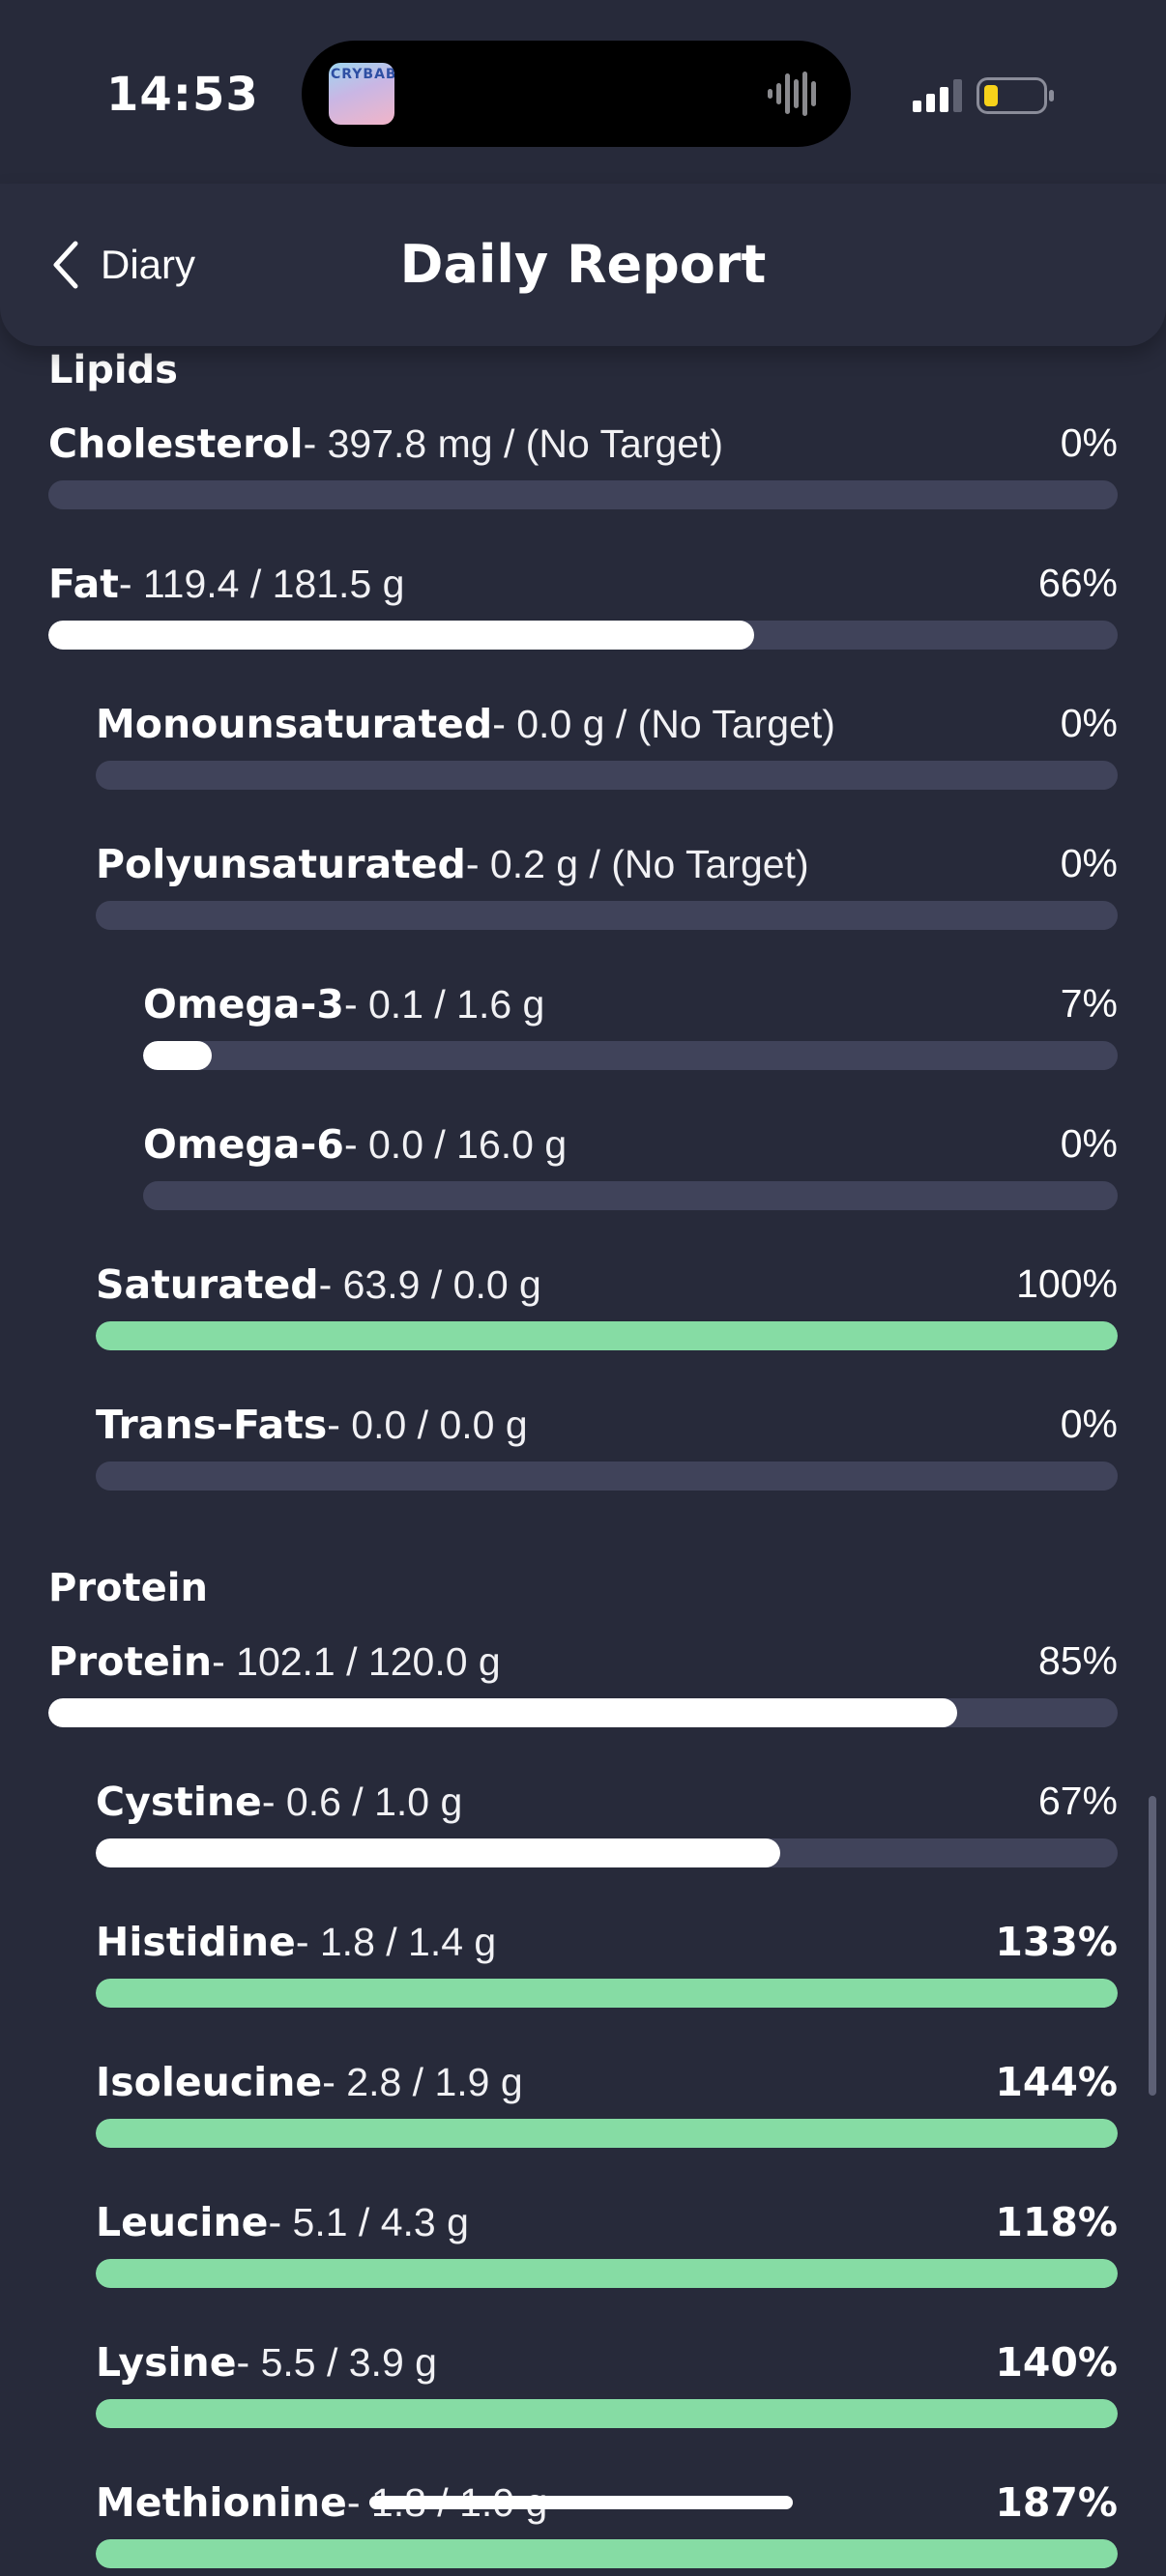 The image size is (1166, 2576). I want to click on nutrient-name: Fat, so click(83, 584).